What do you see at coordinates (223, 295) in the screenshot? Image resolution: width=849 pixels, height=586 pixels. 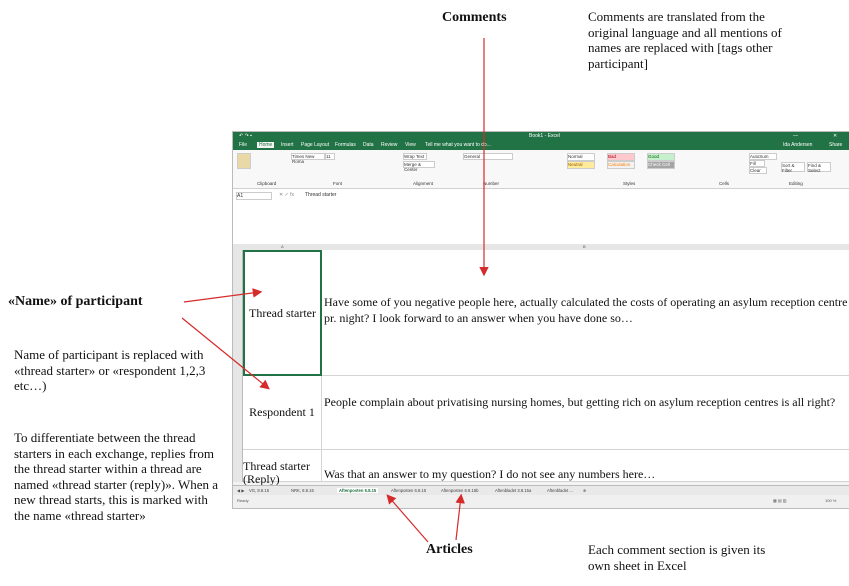 I see `arrow-name-to-thread-starter` at bounding box center [223, 295].